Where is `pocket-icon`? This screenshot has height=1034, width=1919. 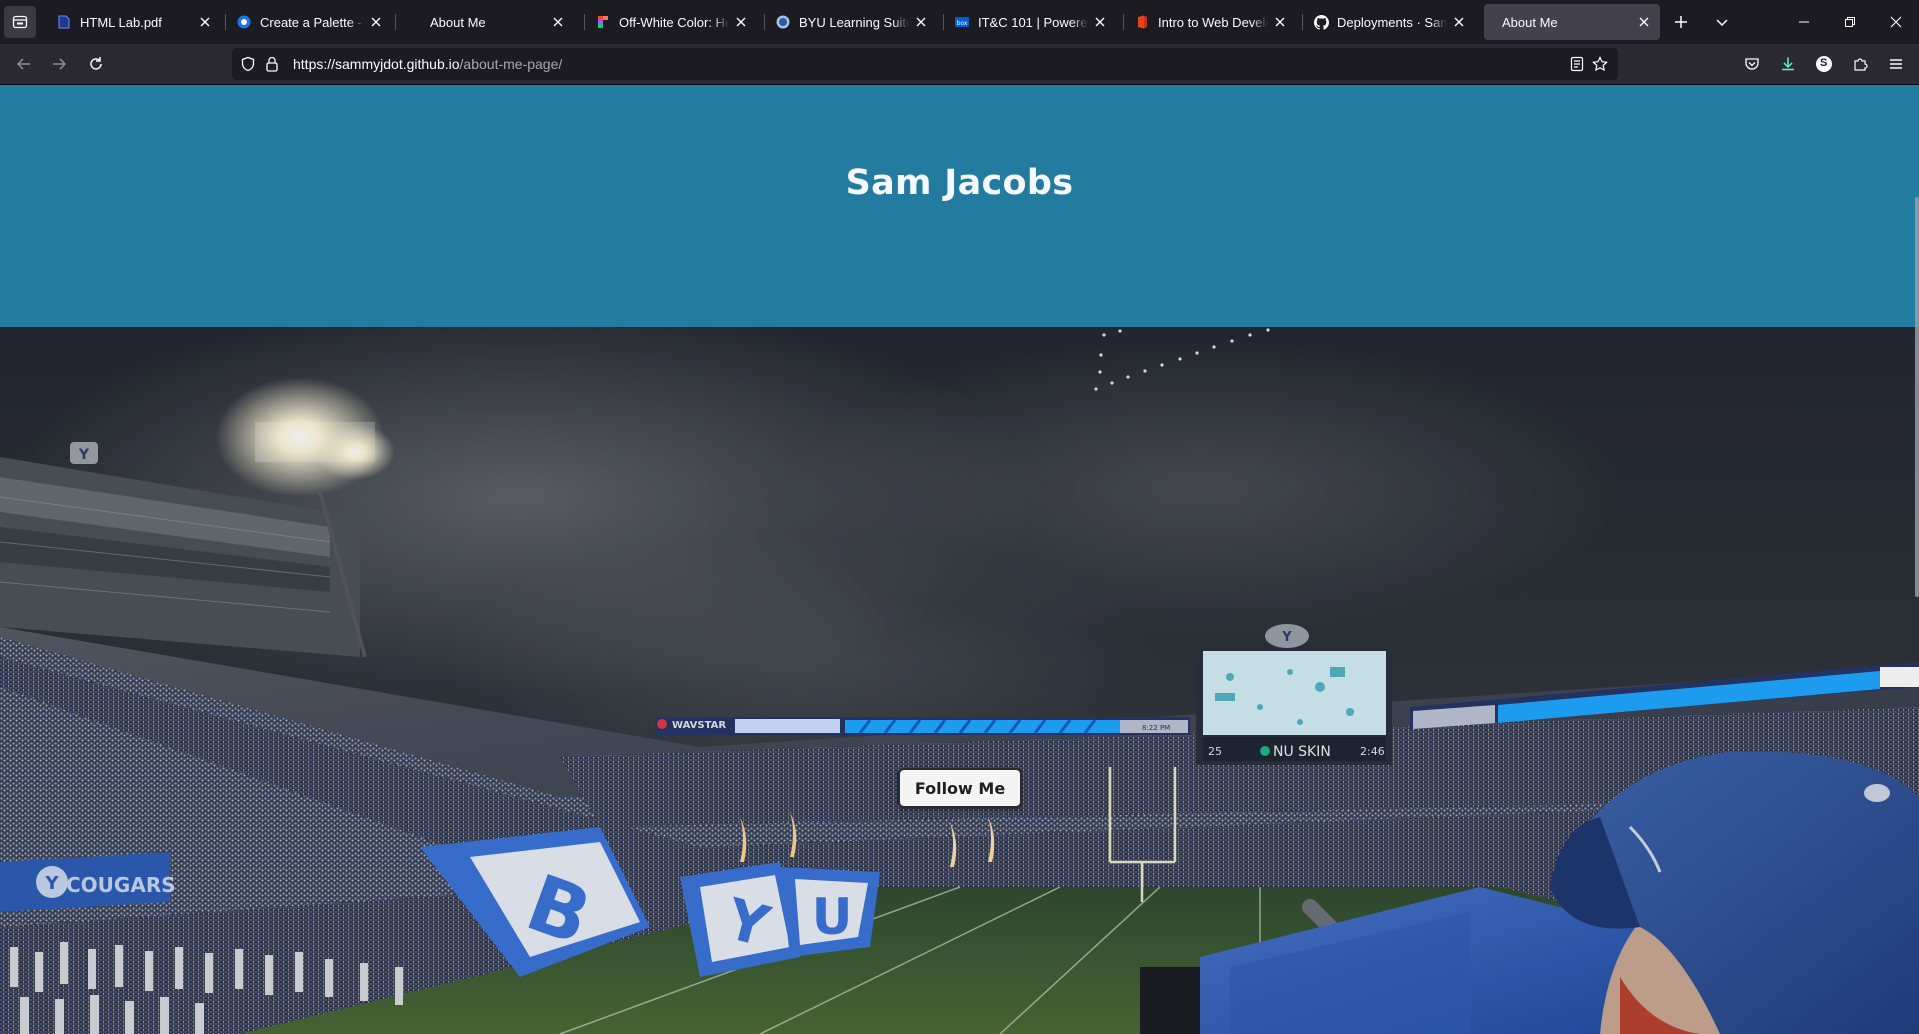
pocket-icon is located at coordinates (1752, 64).